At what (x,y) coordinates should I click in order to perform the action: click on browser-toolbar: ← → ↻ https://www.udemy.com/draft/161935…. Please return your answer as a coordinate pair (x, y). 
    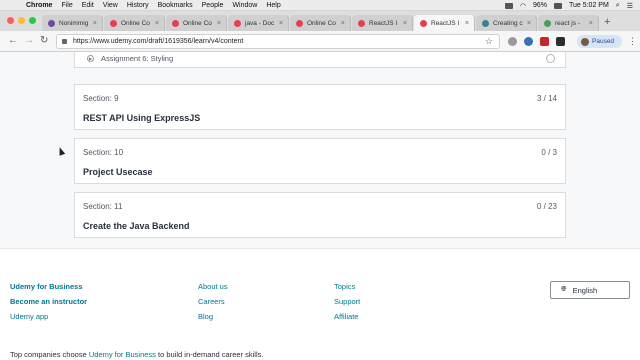
    Looking at the image, I should click on (320, 41).